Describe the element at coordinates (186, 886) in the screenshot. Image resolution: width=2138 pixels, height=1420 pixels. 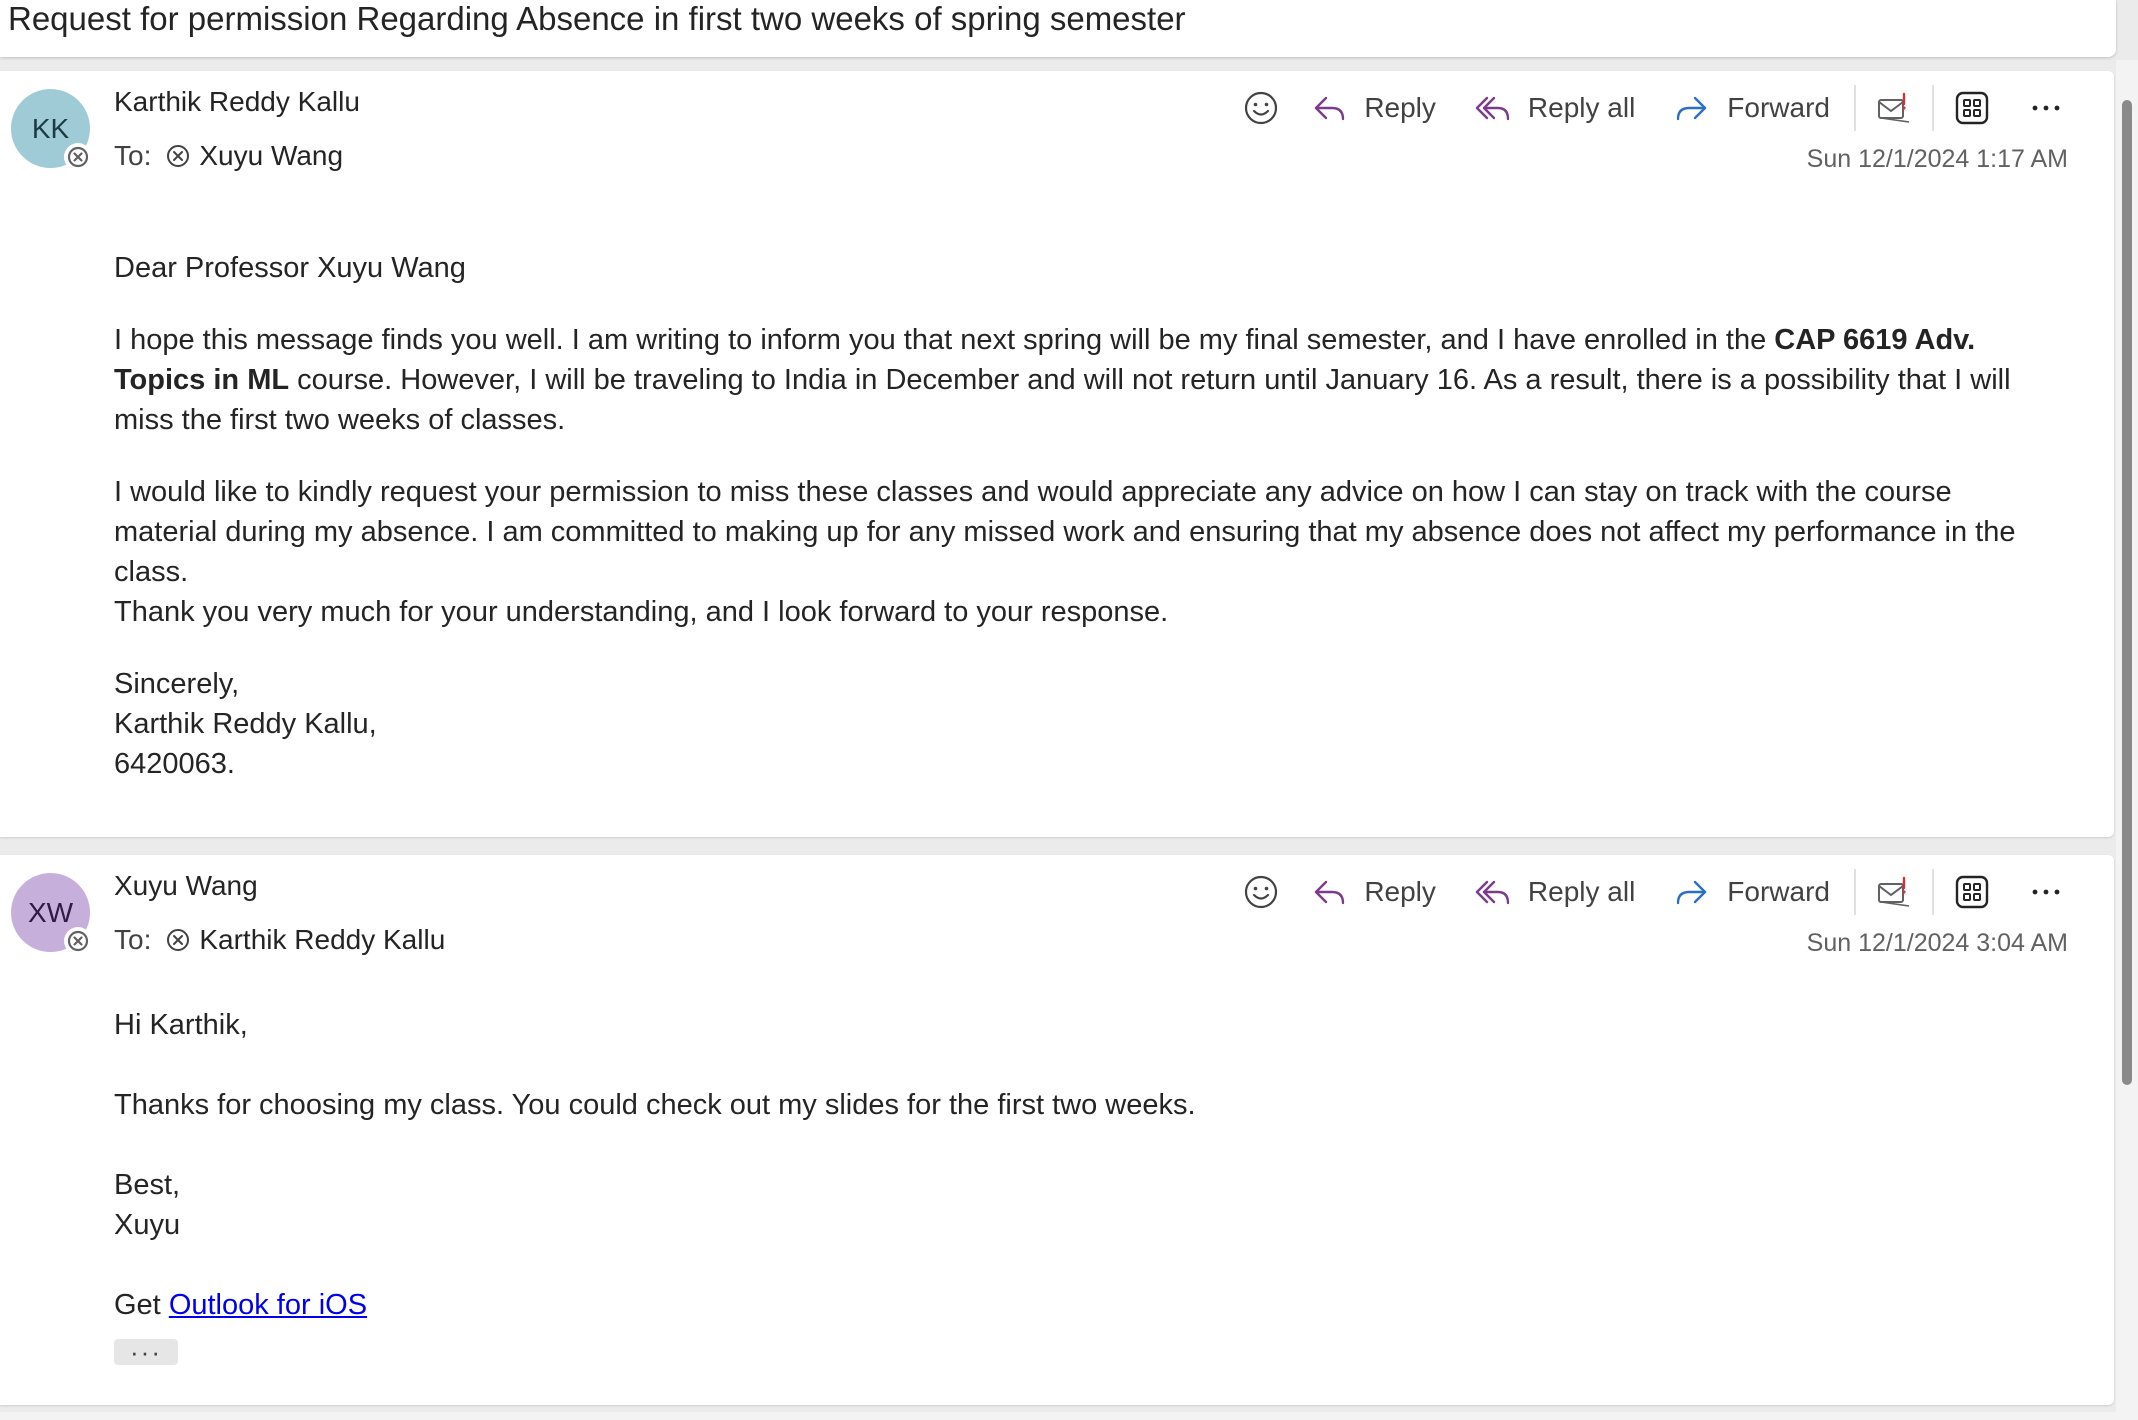
I see `sender-name: Xuyu Wang` at that location.